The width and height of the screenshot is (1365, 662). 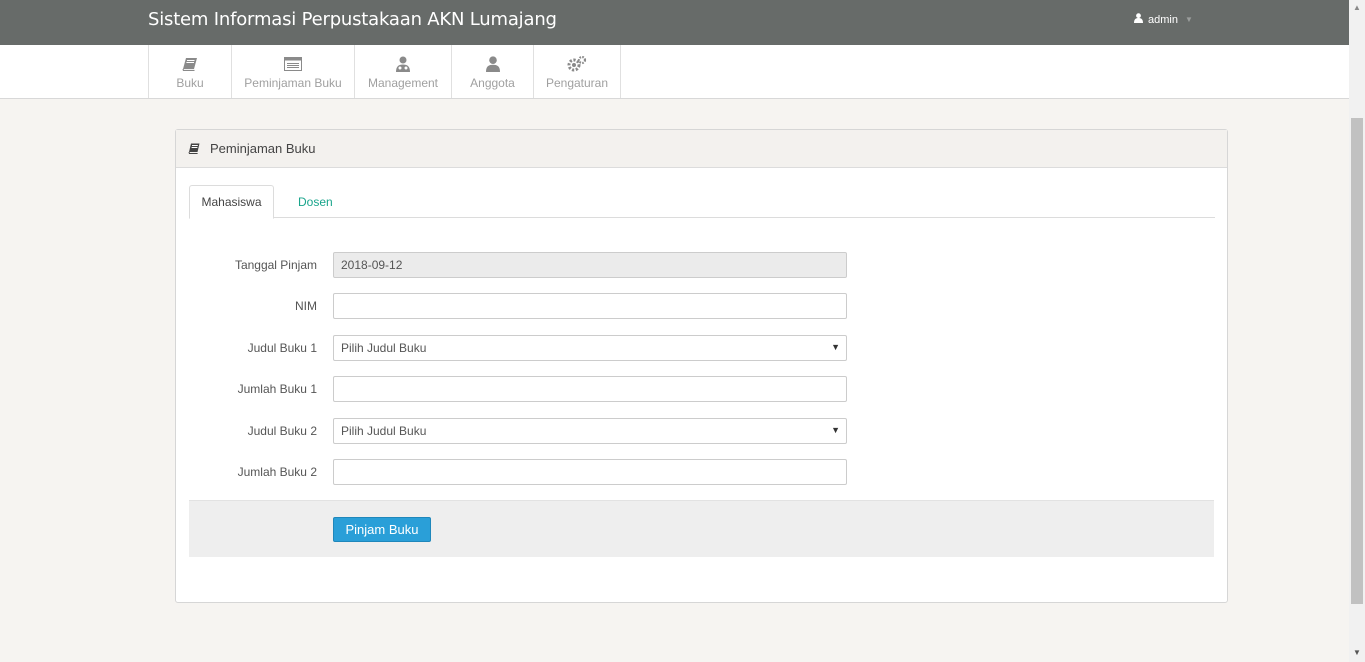 I want to click on form-actions: Pinjam Buku, so click(x=701, y=528).